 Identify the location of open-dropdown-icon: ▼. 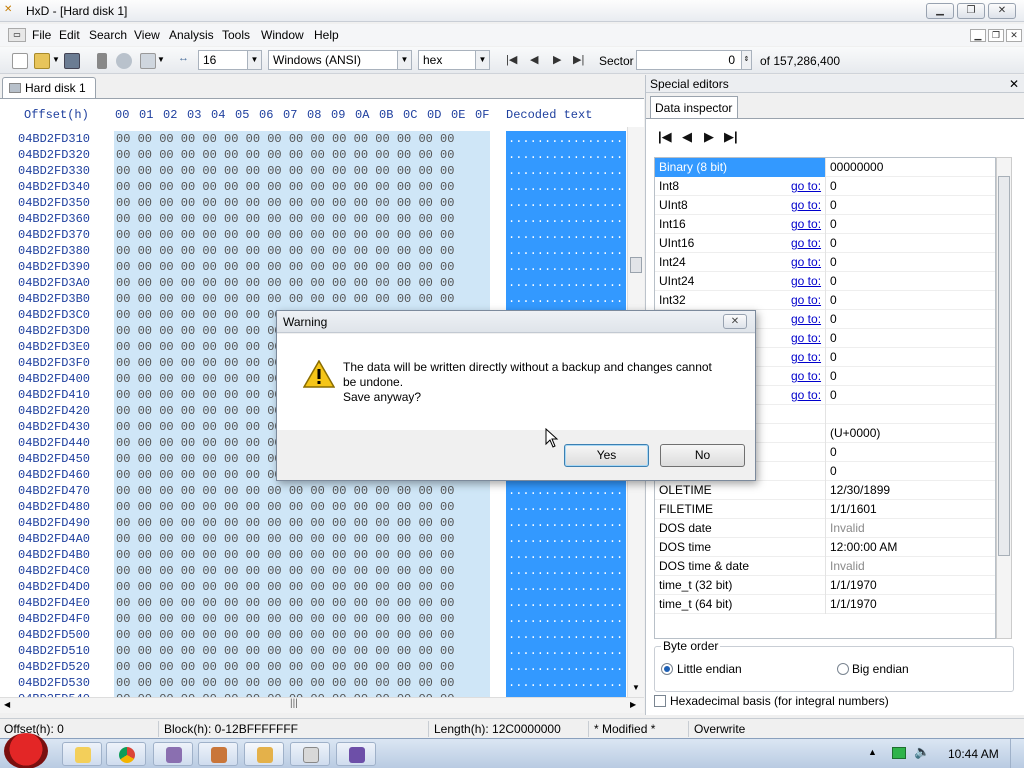
(56, 63).